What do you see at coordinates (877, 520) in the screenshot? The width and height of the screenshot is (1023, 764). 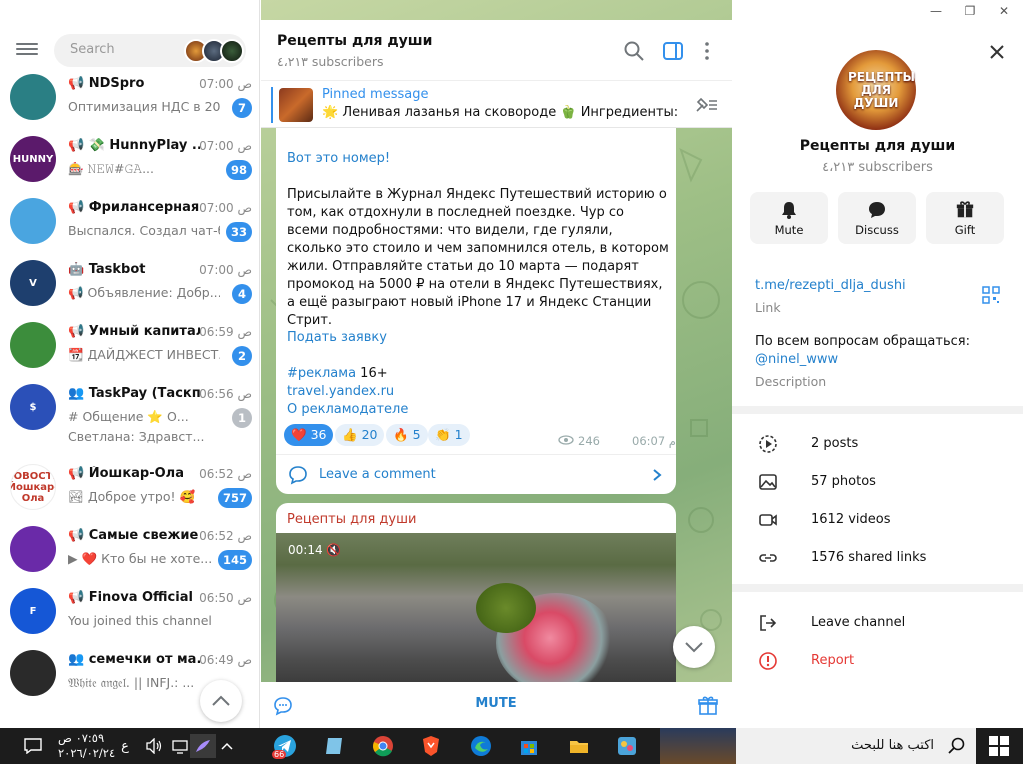 I see `videos-row: 1612 videos` at bounding box center [877, 520].